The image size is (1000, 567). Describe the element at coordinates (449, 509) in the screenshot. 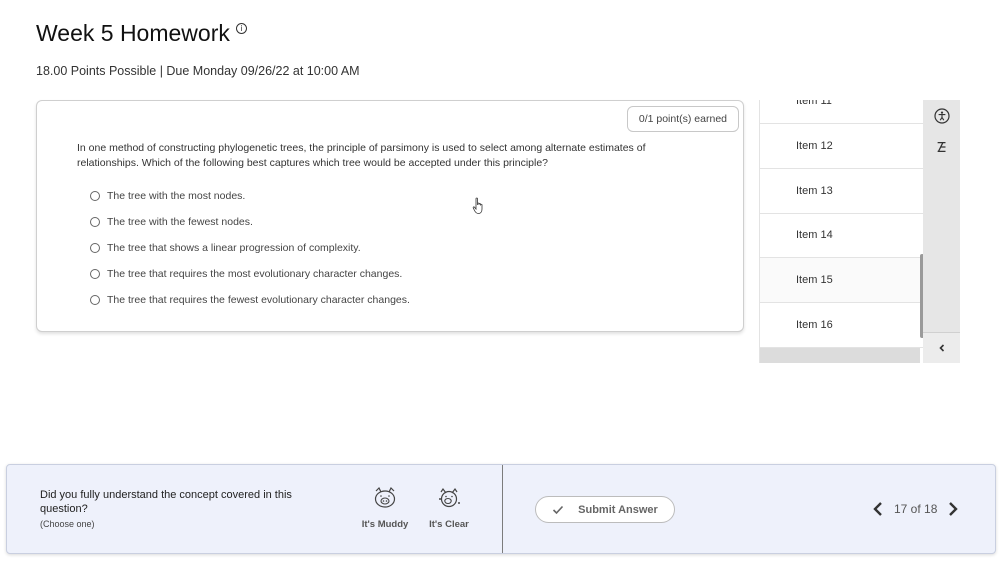

I see `its-clear-button: It's Clear` at that location.